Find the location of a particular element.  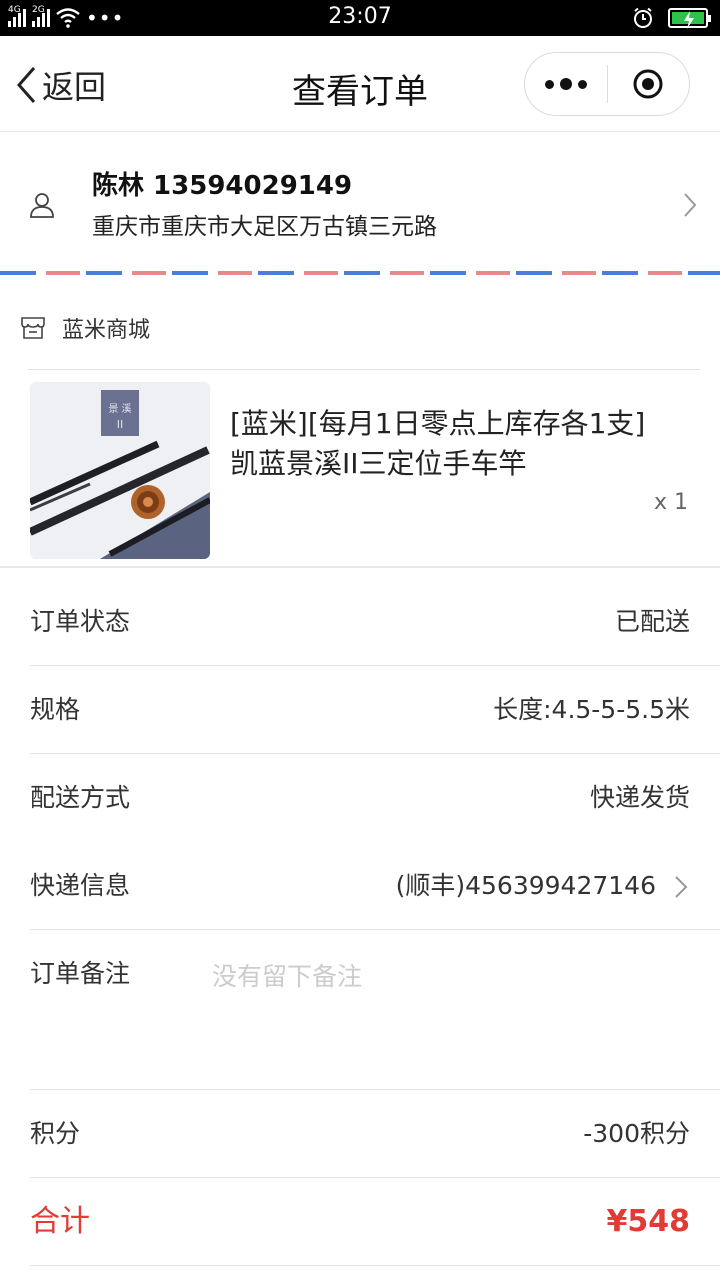

order-status-label: 订单状态 is located at coordinates (80, 621).